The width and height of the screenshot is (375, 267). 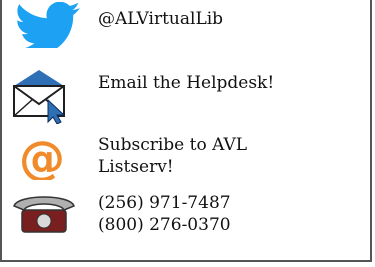 I want to click on at-sign-icon: @, so click(x=42, y=158).